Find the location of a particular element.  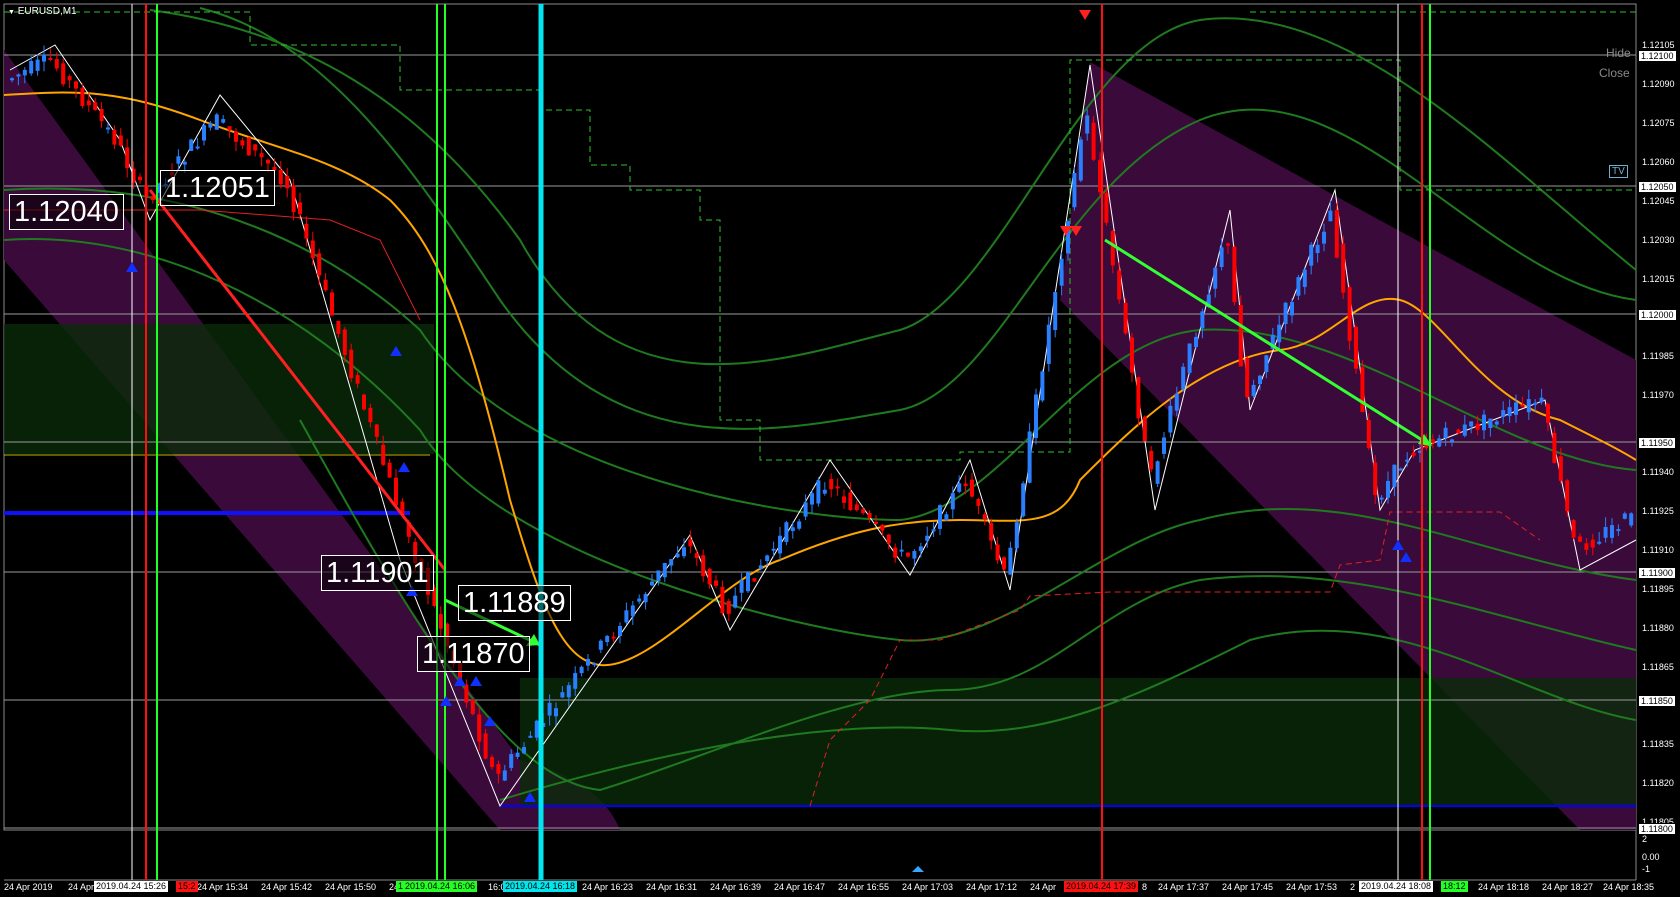

price-tick: 1.12045 is located at coordinates (1658, 201).